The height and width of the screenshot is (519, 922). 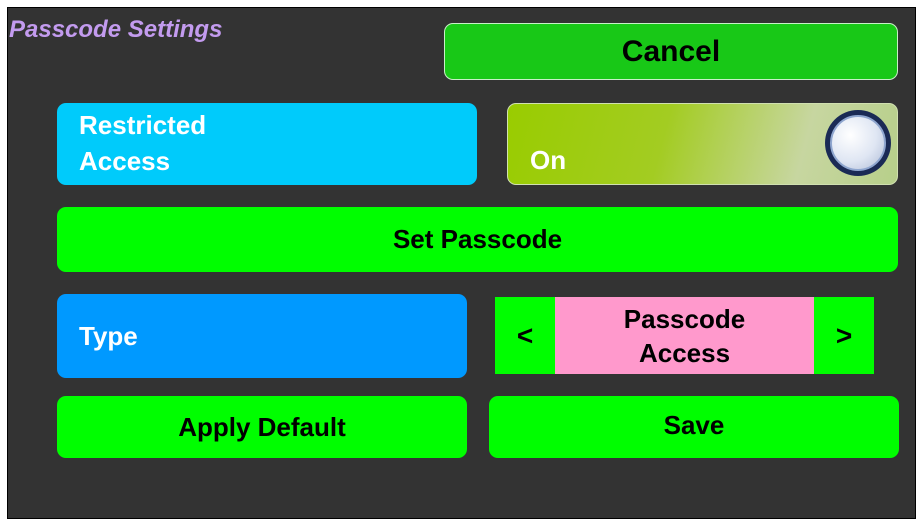 I want to click on type-selector-value: Passcode Access, so click(x=684, y=335).